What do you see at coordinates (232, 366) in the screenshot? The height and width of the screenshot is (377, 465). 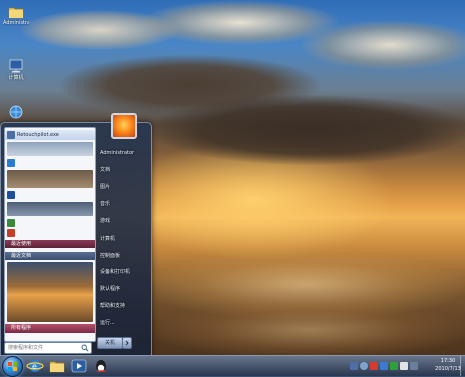 I see `taskbar: e 17:30 2010/7/13` at bounding box center [232, 366].